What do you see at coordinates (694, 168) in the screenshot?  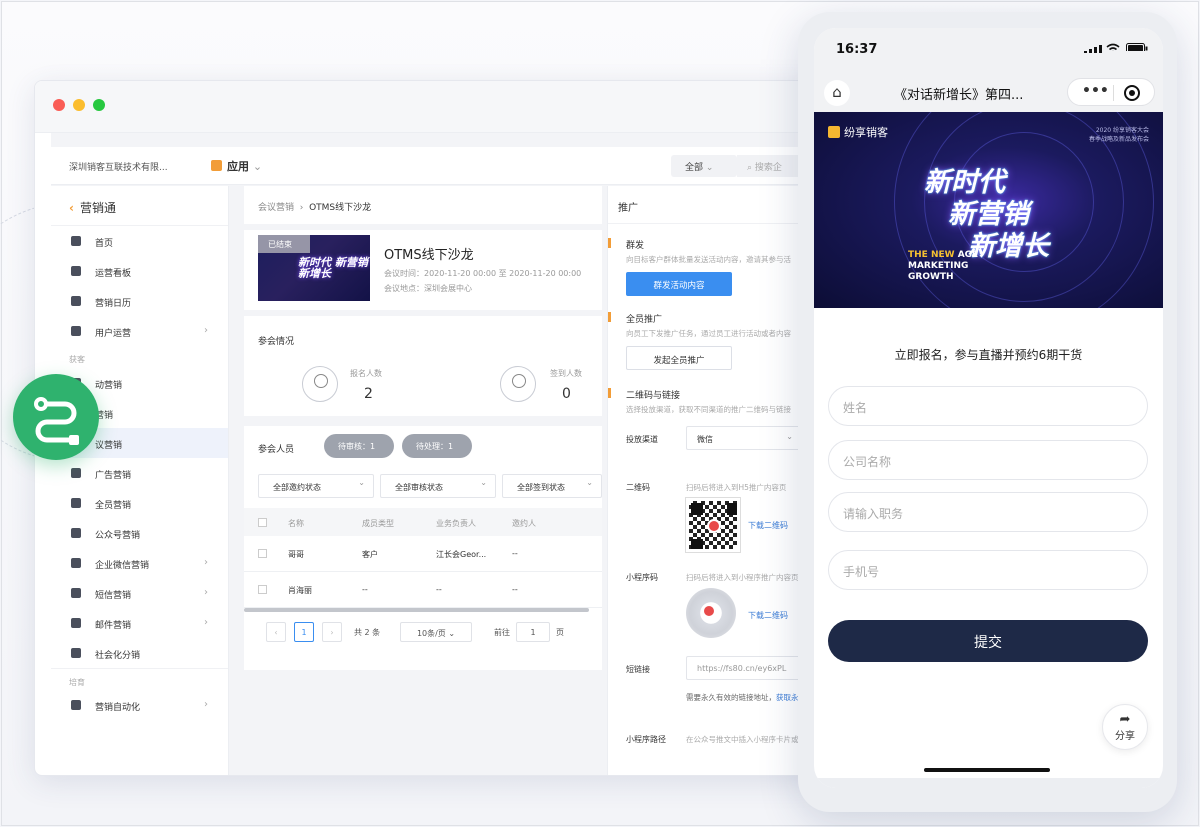 I see `scope-label: 全部` at bounding box center [694, 168].